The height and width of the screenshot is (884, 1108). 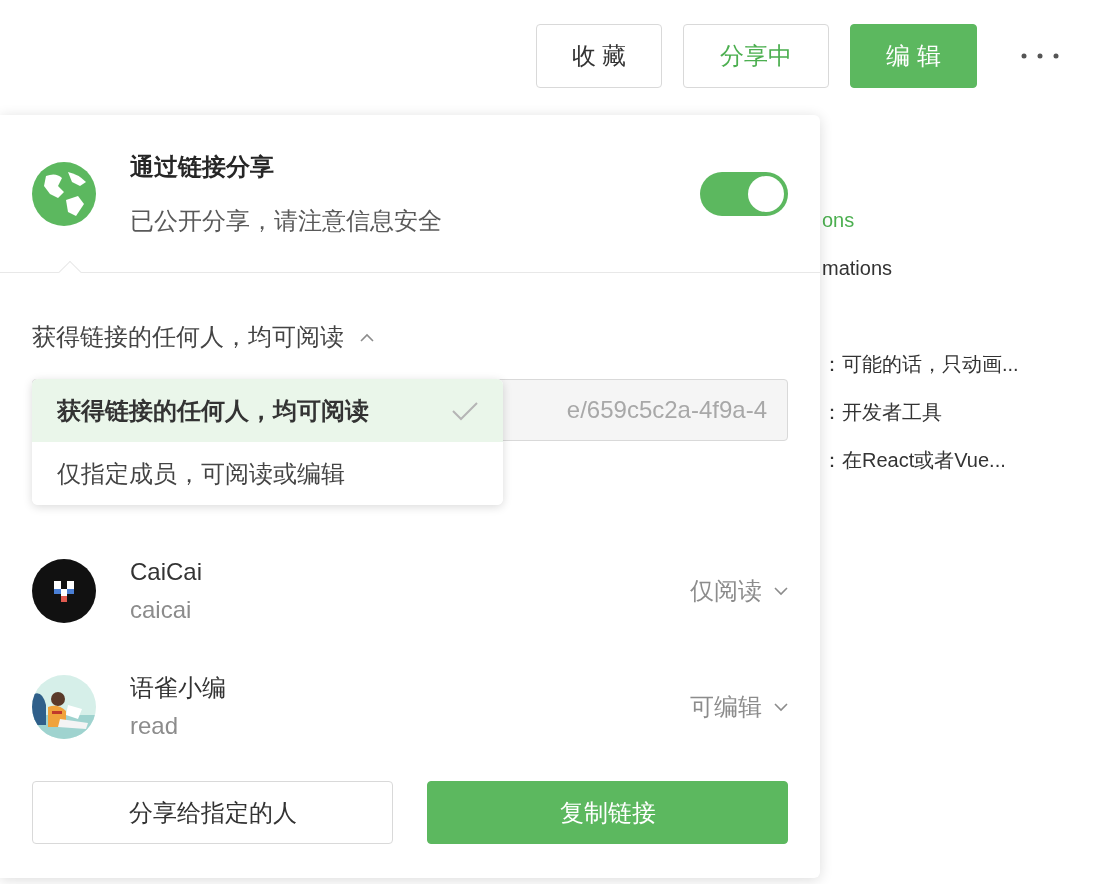 I want to click on share-title: 通过链接分享, so click(x=202, y=166).